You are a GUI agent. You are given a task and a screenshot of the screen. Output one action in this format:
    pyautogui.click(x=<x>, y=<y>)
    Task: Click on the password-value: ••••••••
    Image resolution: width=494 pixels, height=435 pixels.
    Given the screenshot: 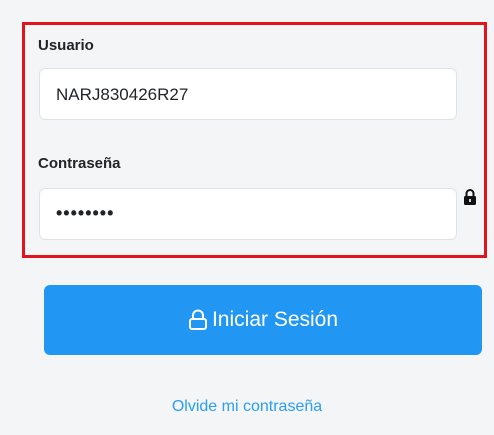 What is the action you would take?
    pyautogui.click(x=85, y=213)
    